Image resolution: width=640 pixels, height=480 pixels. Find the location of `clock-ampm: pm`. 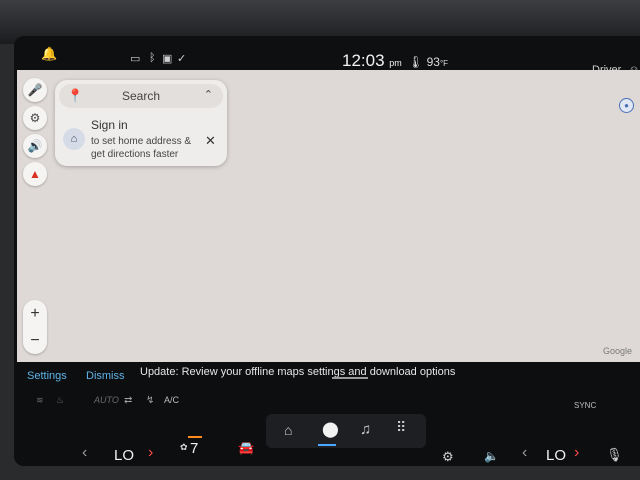

clock-ampm: pm is located at coordinates (395, 63).